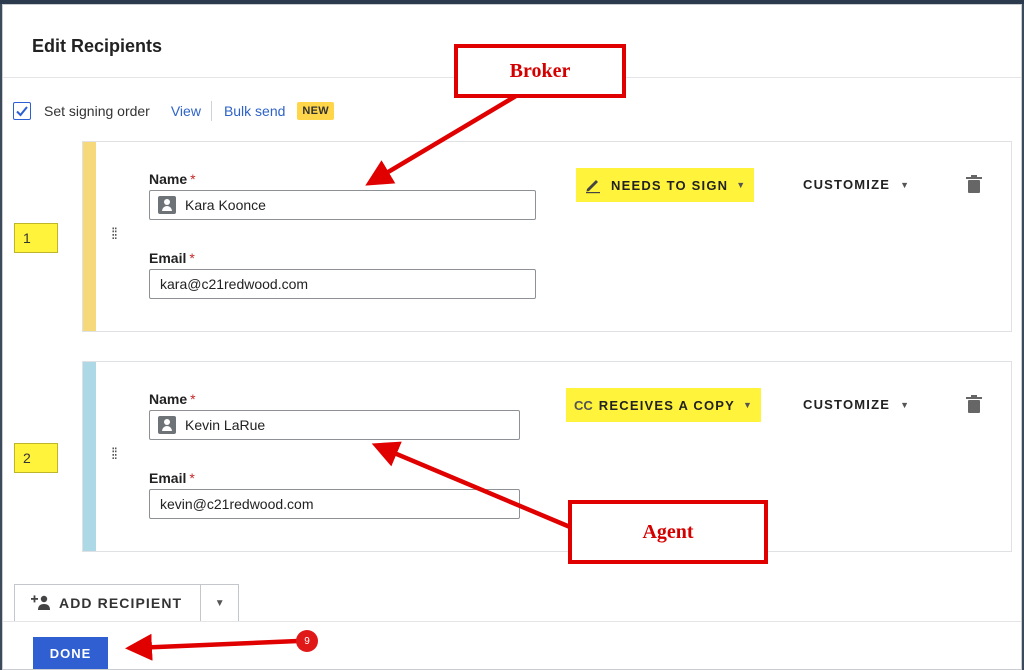  Describe the element at coordinates (540, 71) in the screenshot. I see `broker-annotation: Broker` at that location.